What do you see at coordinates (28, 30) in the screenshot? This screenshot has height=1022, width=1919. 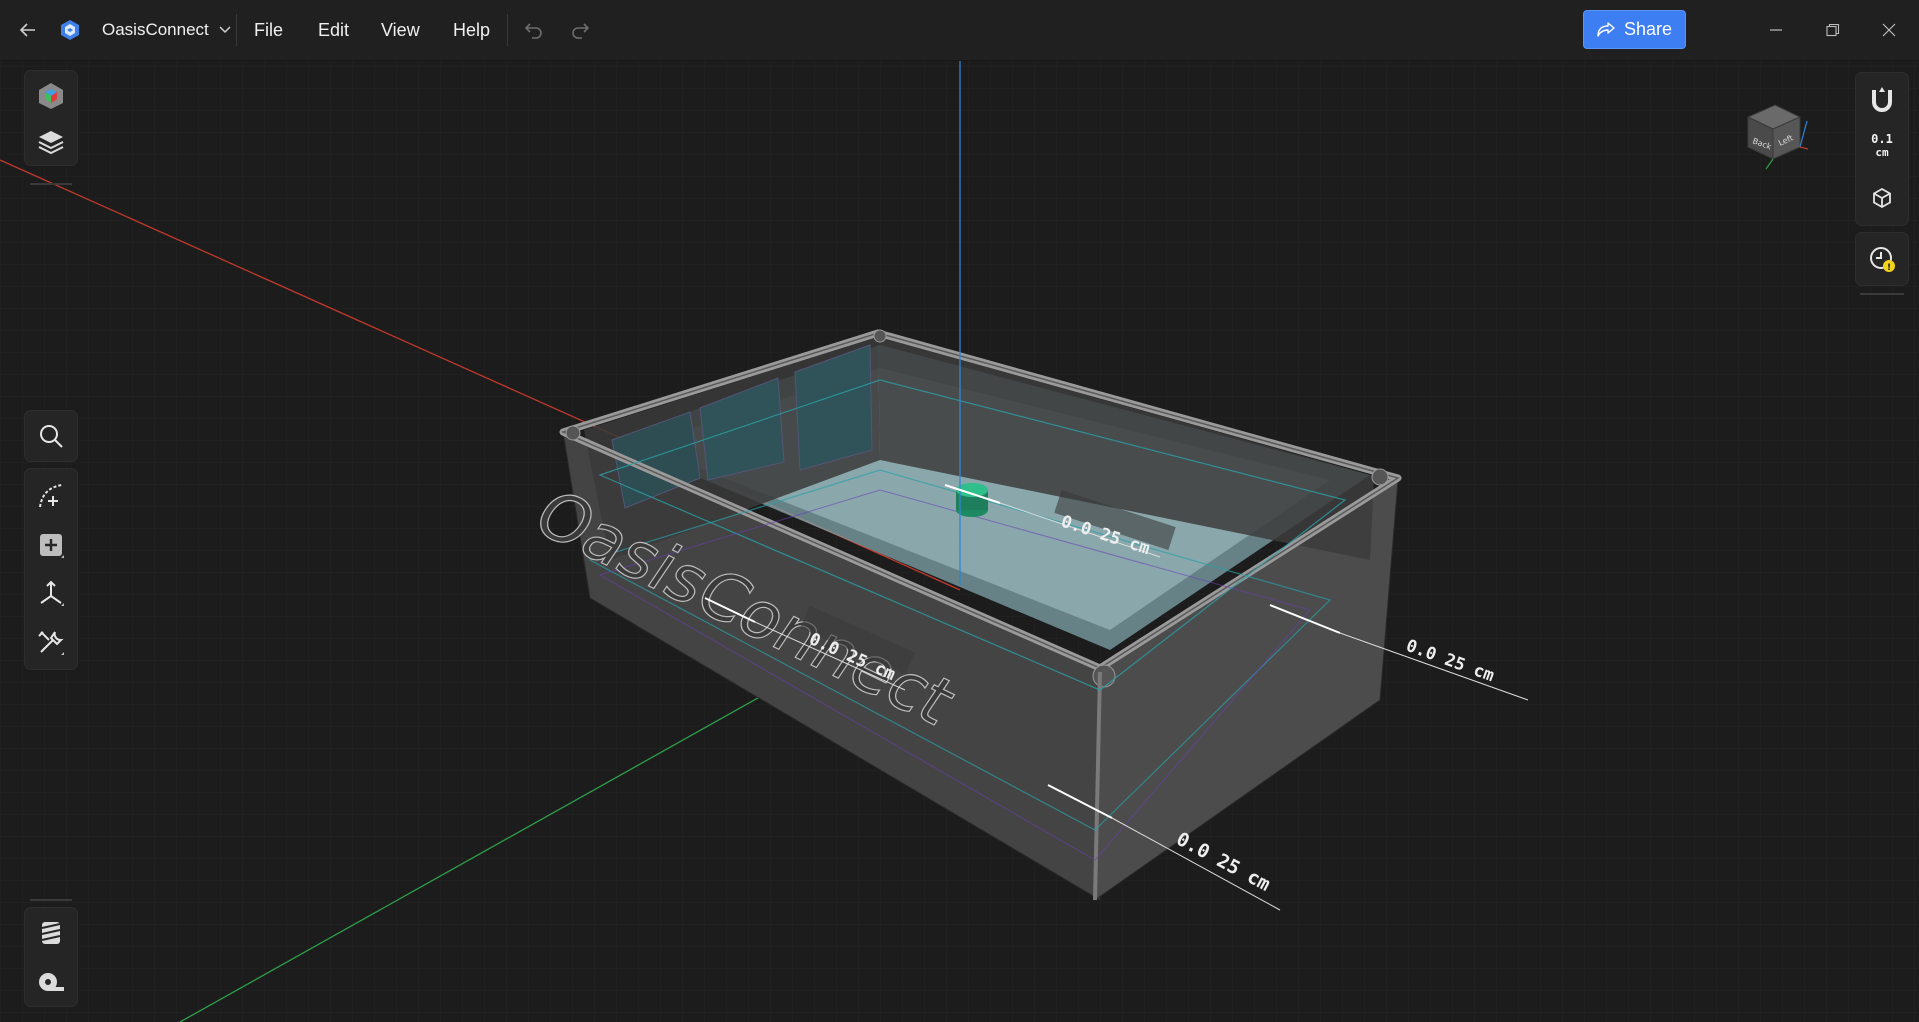 I see `back-arrow-icon` at bounding box center [28, 30].